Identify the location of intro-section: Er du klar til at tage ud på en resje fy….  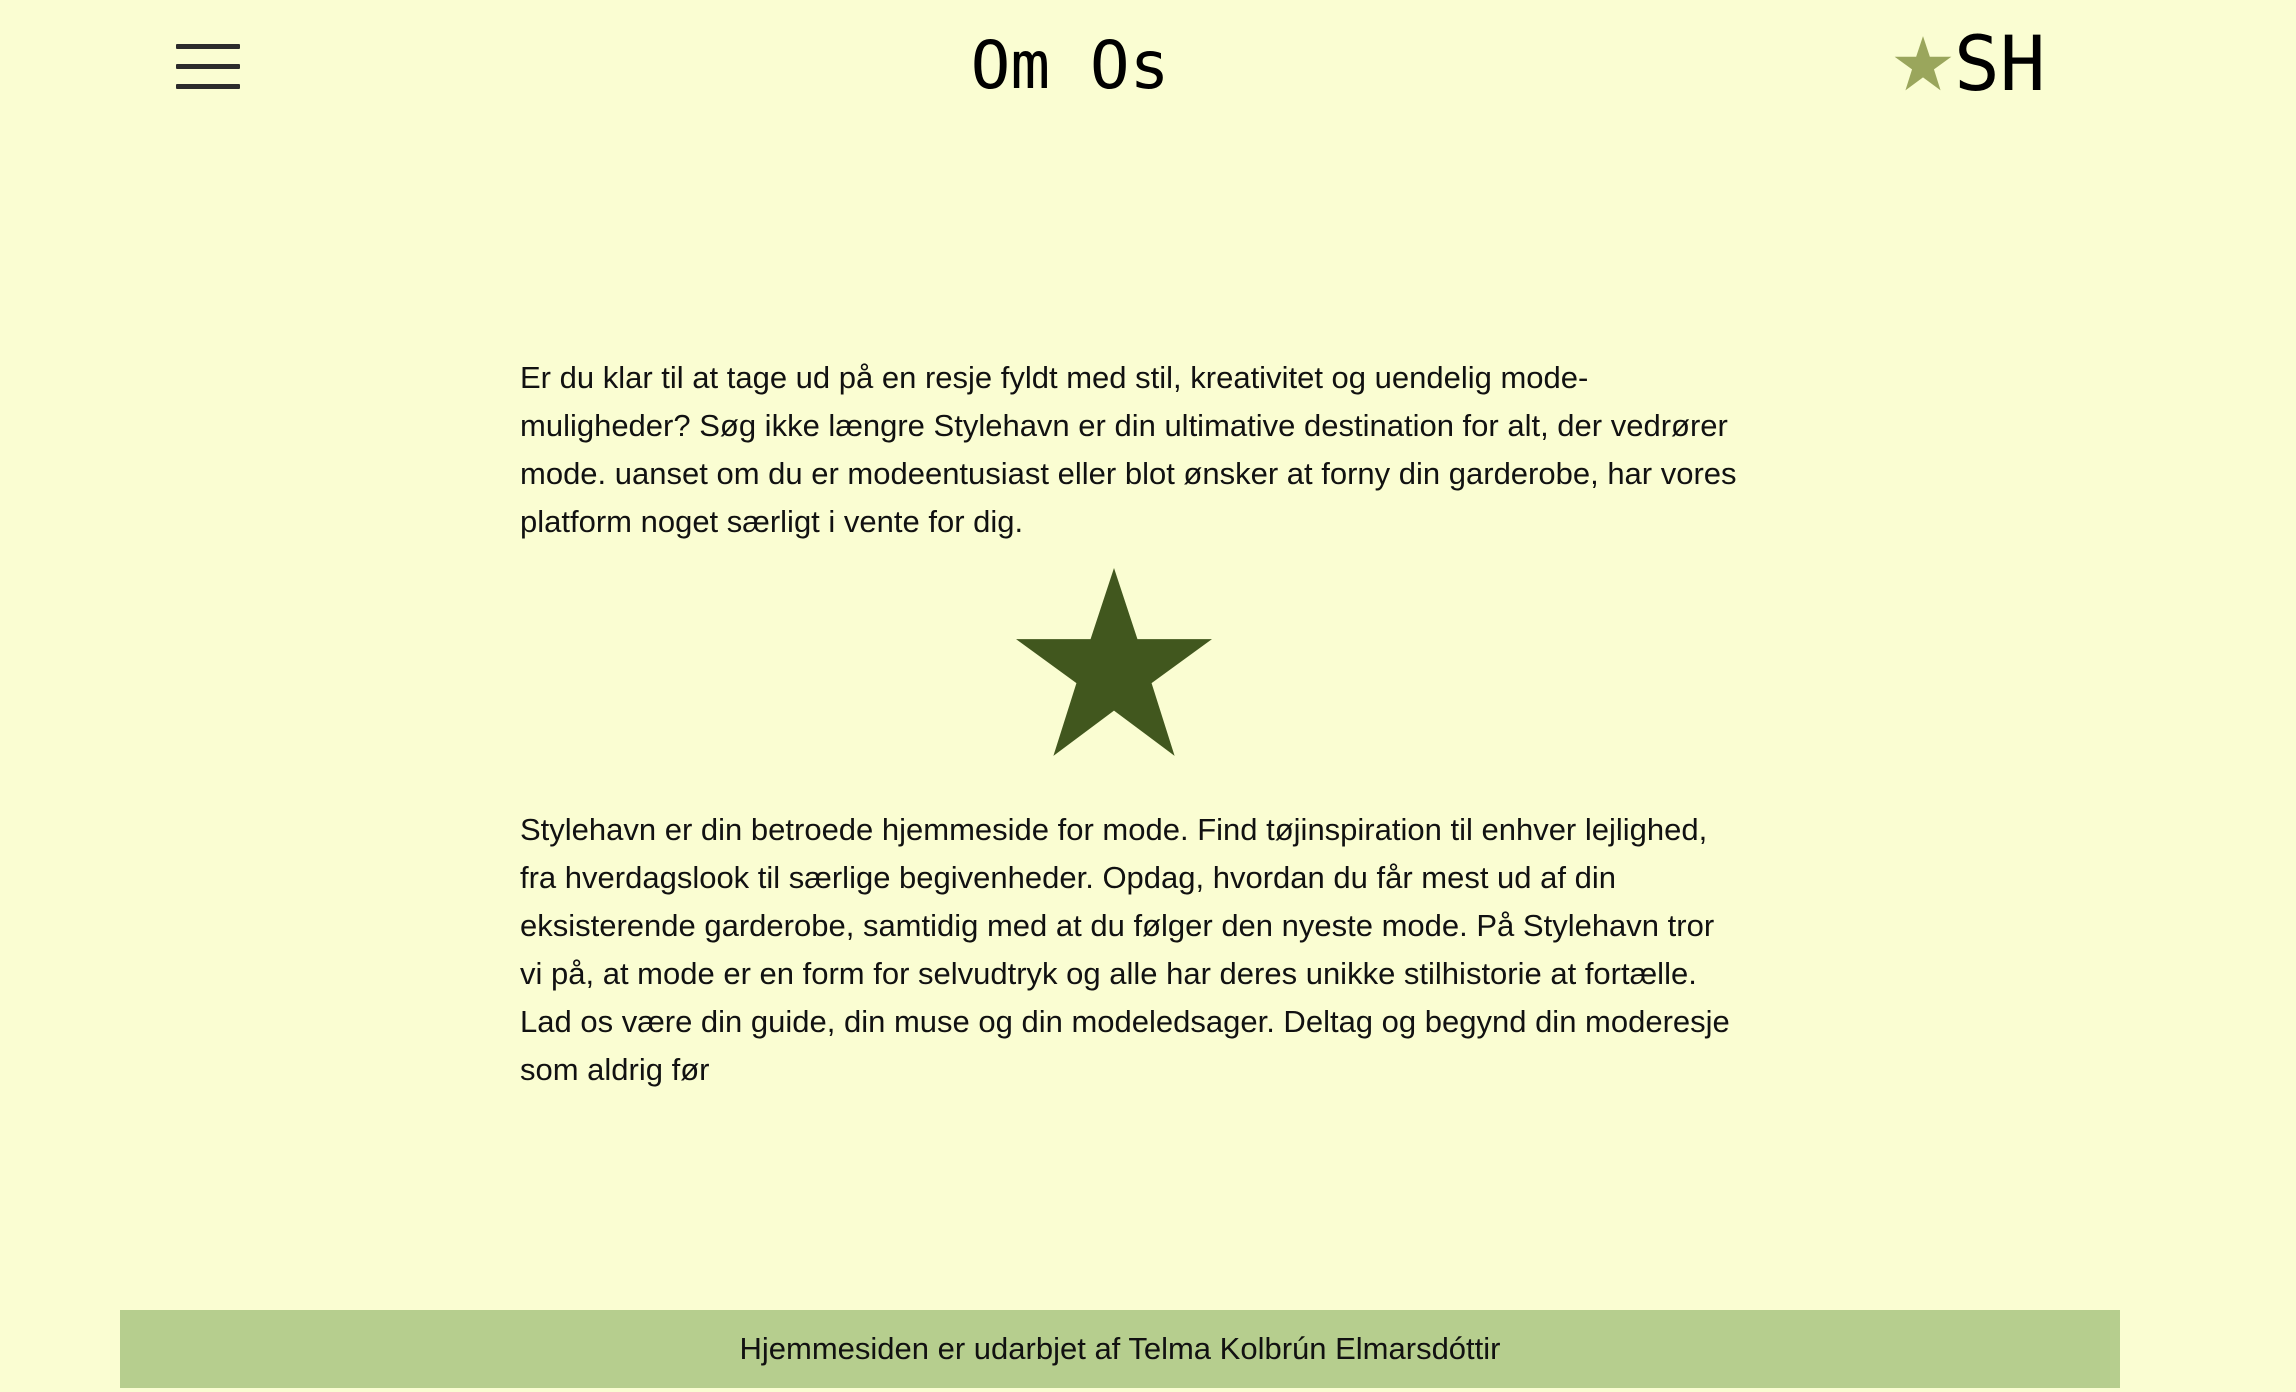
(1130, 450).